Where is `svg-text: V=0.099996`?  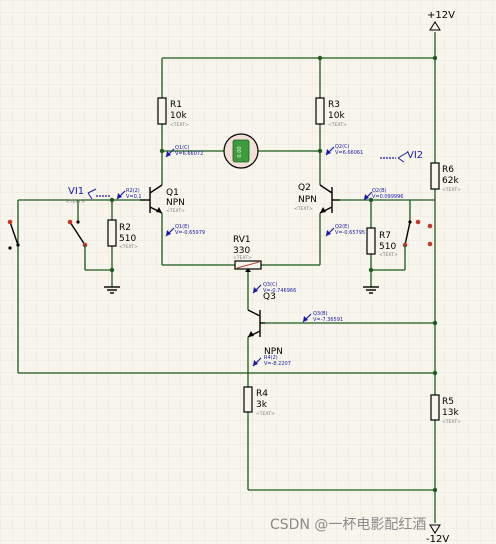 svg-text: V=0.099996 is located at coordinates (387, 197).